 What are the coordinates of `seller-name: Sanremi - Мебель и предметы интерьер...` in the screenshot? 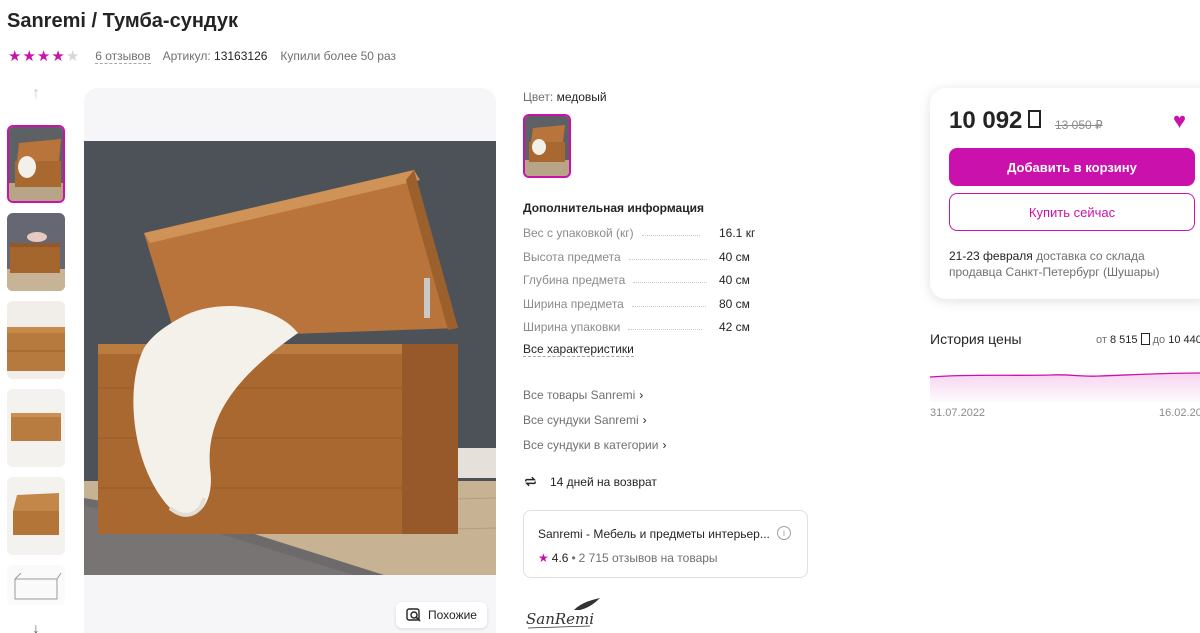 It's located at (665, 534).